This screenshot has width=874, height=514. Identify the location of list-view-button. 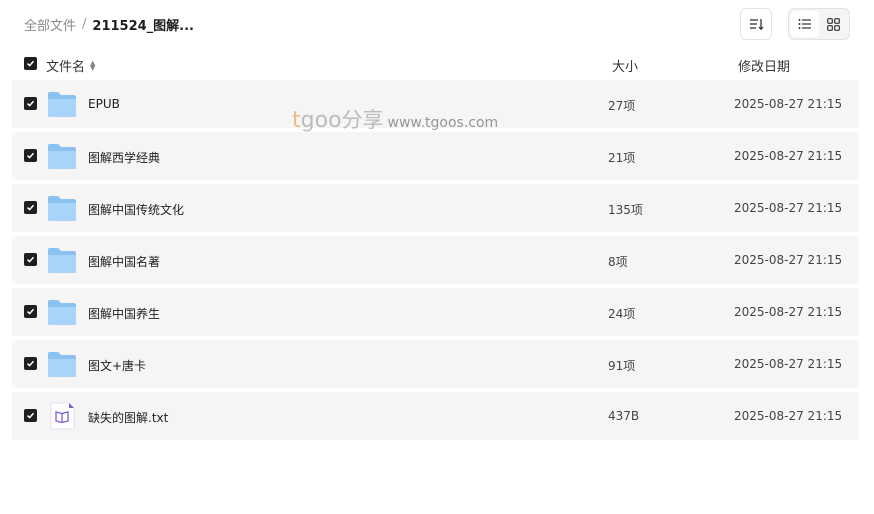
(805, 24).